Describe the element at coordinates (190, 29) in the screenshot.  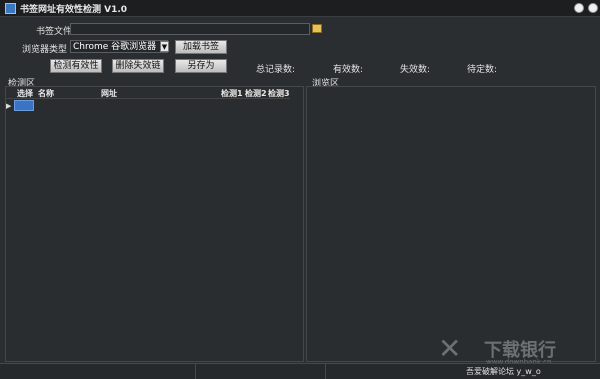
I see `bookmark-file-input` at that location.